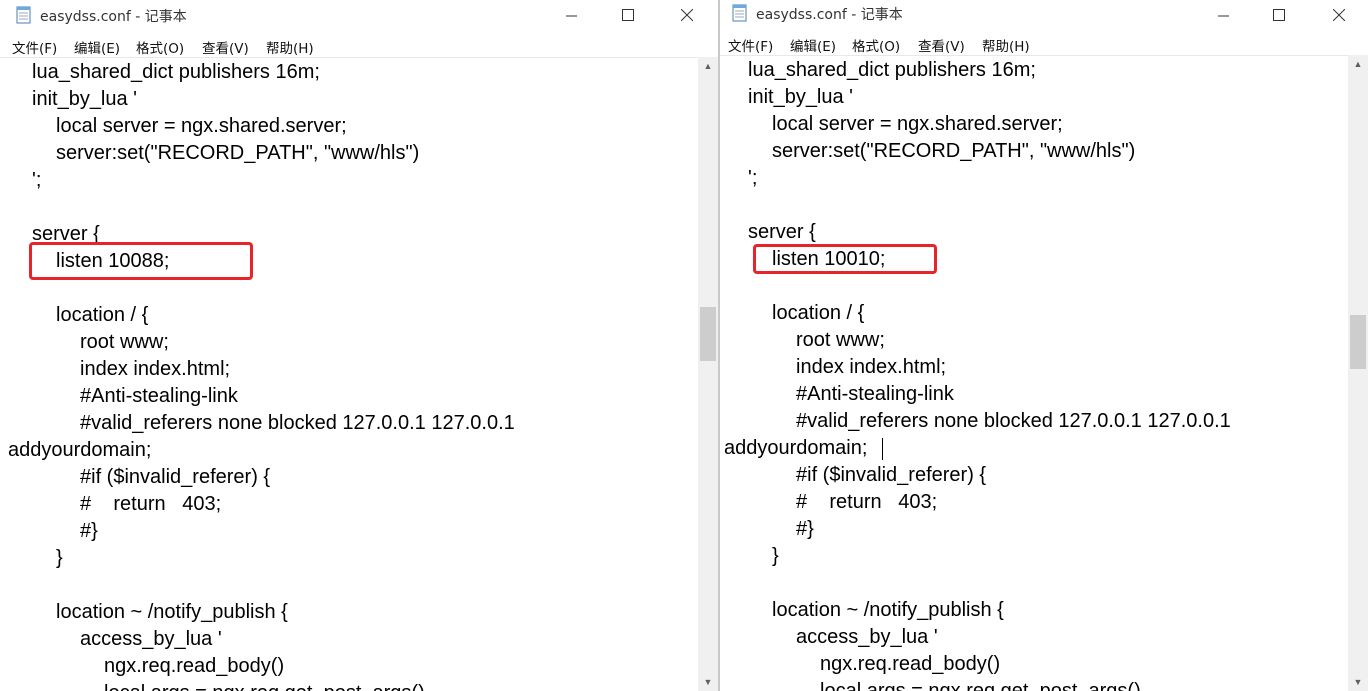 This screenshot has height=691, width=1368. Describe the element at coordinates (782, 232) in the screenshot. I see `code-line: server {` at that location.